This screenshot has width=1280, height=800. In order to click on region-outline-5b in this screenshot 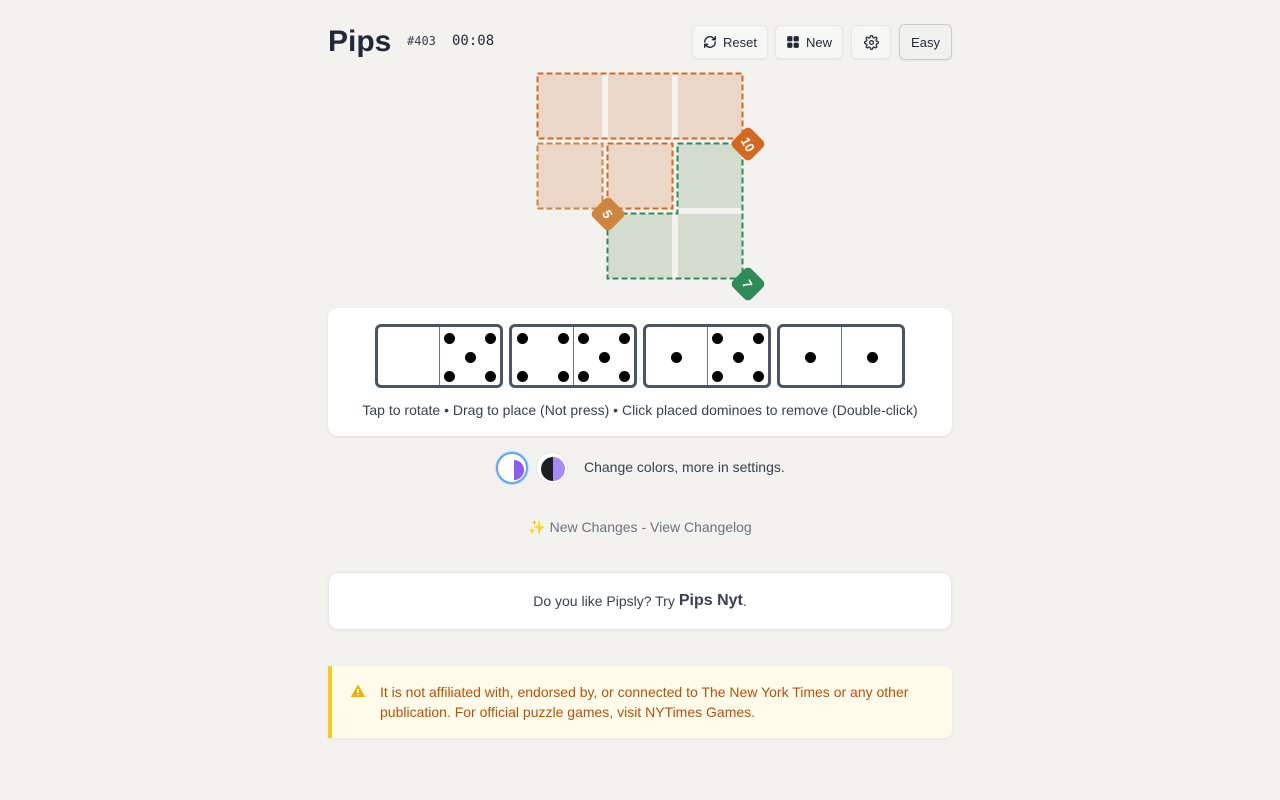, I will do `click(640, 176)`.